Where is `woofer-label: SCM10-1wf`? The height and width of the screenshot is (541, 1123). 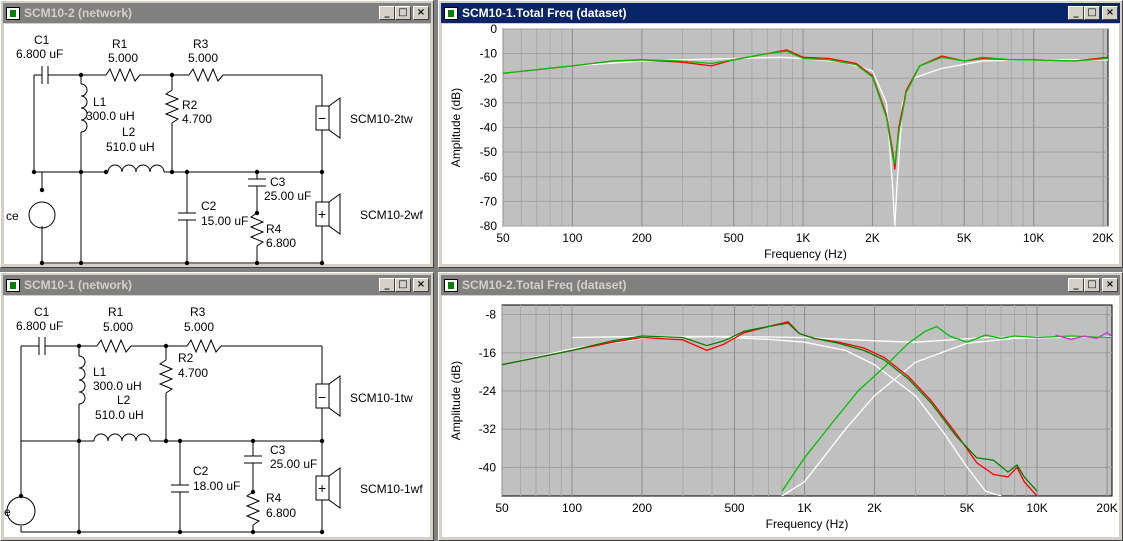 woofer-label: SCM10-1wf is located at coordinates (391, 489).